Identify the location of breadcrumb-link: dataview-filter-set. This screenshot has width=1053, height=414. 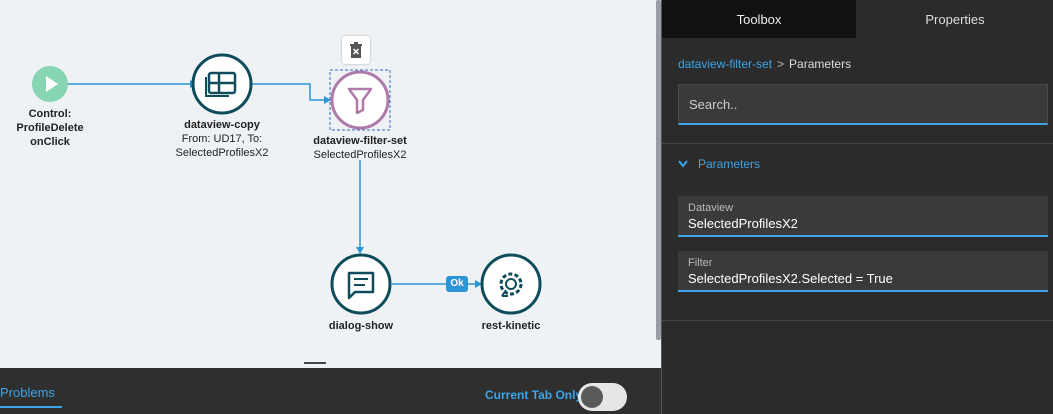
(725, 64).